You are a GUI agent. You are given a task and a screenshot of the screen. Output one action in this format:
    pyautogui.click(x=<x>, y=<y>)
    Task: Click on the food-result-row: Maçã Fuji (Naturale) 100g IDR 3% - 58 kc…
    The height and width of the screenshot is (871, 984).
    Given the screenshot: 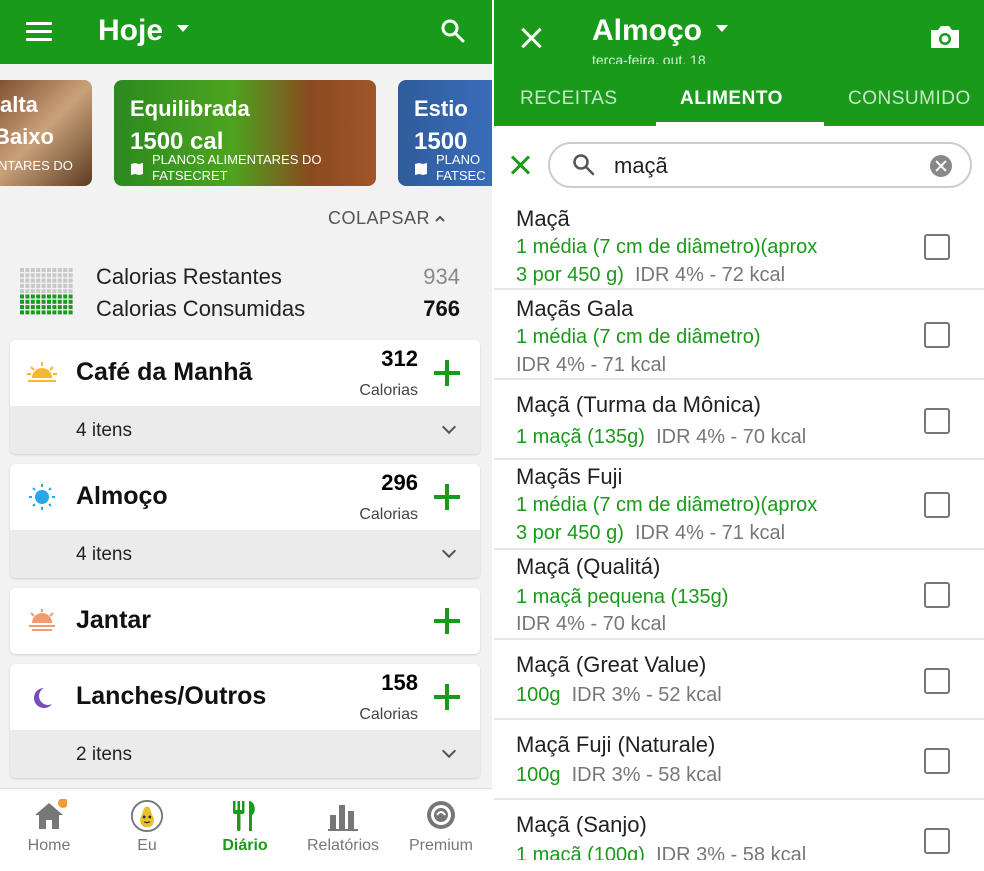 What is the action you would take?
    pyautogui.click(x=739, y=760)
    